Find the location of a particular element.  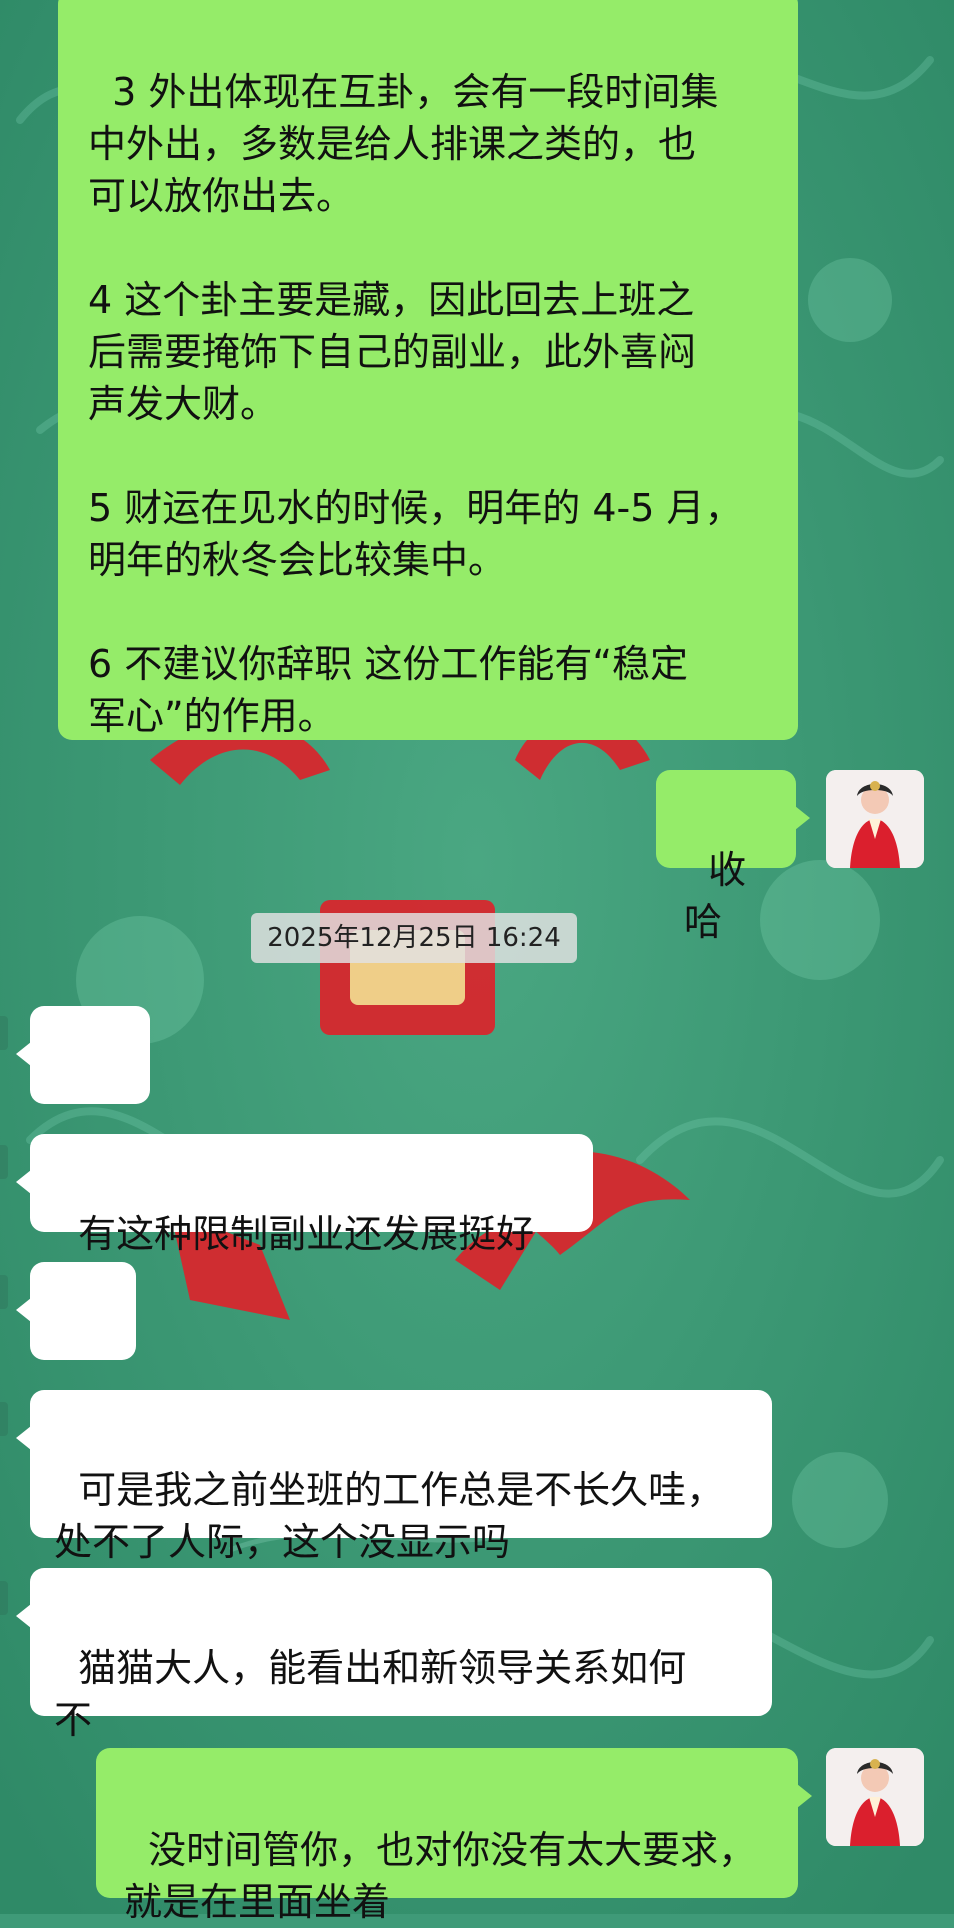

message-bubble-outgoing: 收哈 is located at coordinates (733, 857).